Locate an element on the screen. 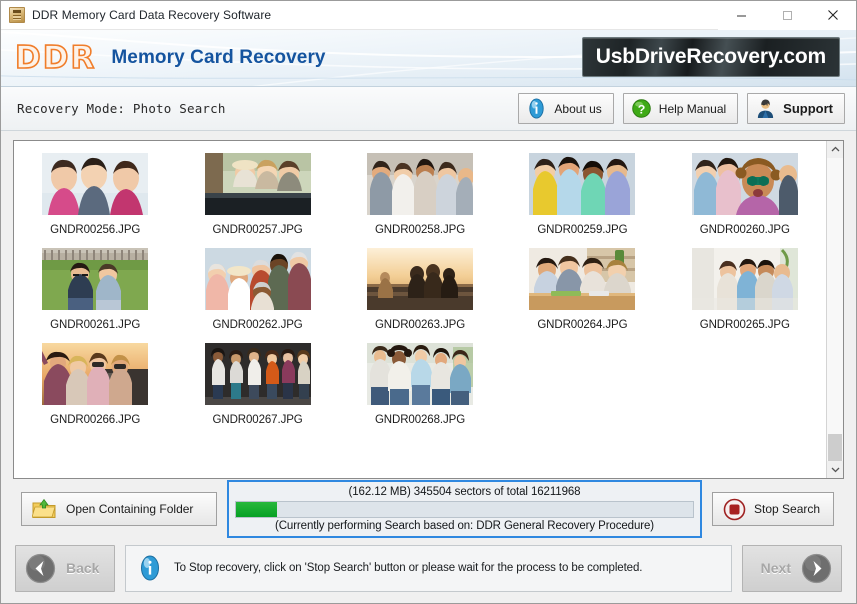 The height and width of the screenshot is (604, 857). file-item: GNDR00260.JPG is located at coordinates (745, 193).